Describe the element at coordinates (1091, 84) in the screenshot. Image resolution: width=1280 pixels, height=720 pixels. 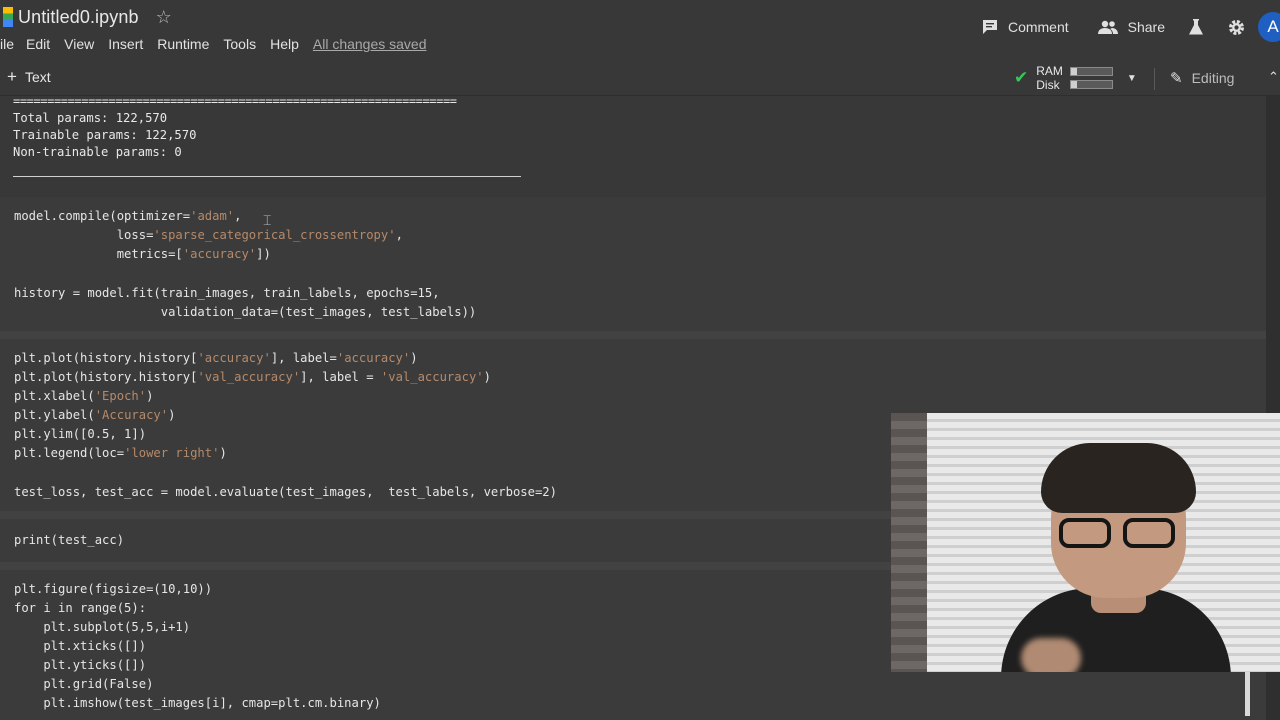
I see `disk-usage-bar` at that location.